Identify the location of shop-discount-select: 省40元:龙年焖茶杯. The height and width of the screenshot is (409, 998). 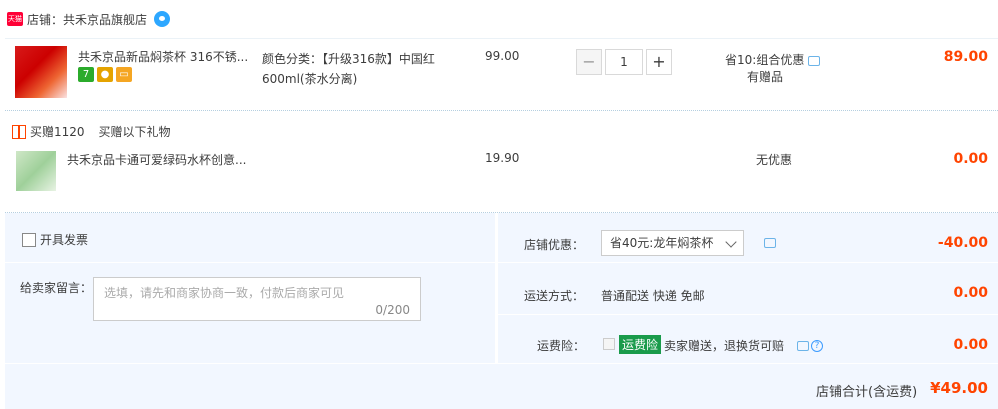
(672, 243).